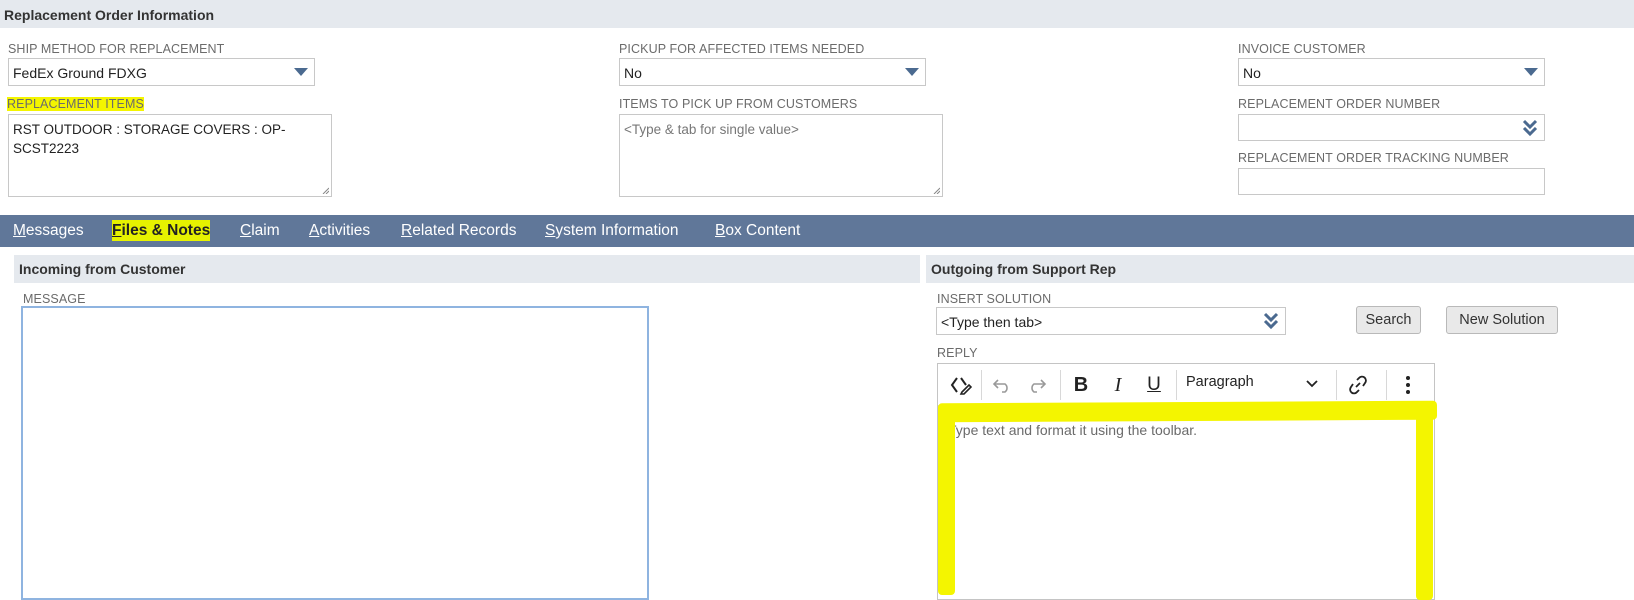 This screenshot has height=600, width=1634. Describe the element at coordinates (957, 353) in the screenshot. I see `reply-label: REPLY` at that location.